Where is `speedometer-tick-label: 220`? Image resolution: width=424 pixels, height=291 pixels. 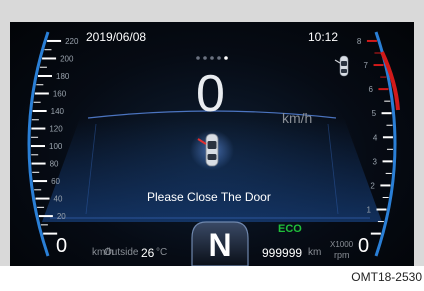
speedometer-tick-label: 220 is located at coordinates (72, 41).